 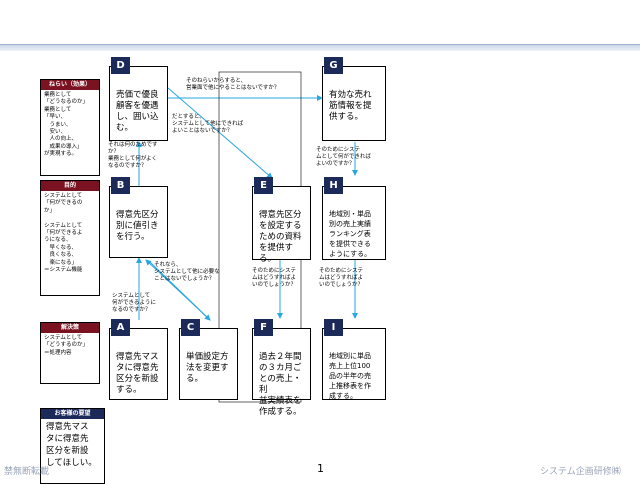 I want to click on customer-request-title: お客様の要望, so click(x=72, y=414).